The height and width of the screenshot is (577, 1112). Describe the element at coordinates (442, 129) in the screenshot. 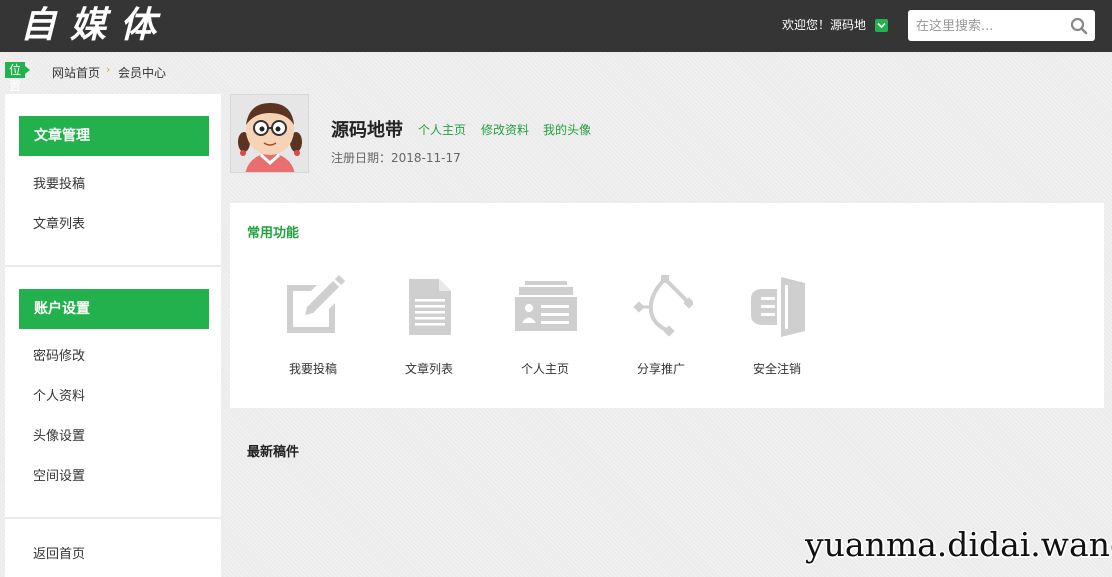

I see `personal-homepage-link: 个人主页` at that location.